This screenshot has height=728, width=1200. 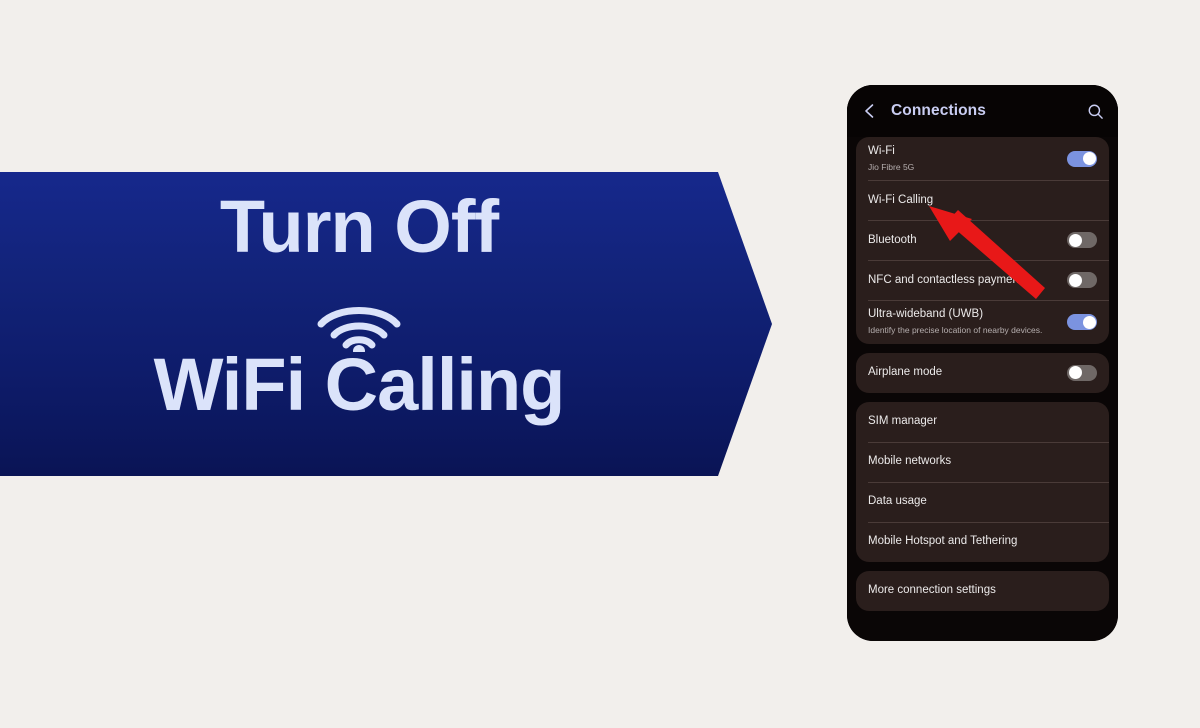 I want to click on search-icon, so click(x=1095, y=111).